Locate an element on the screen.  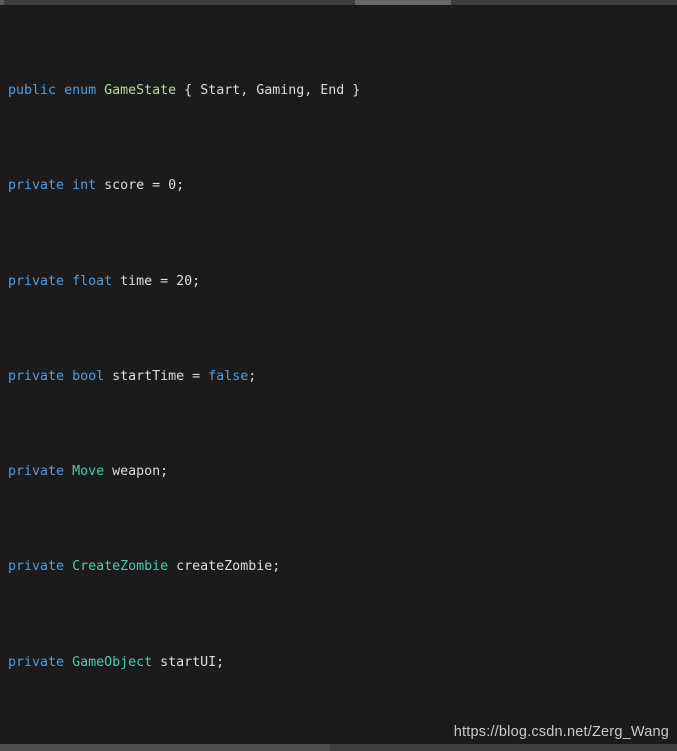
code-line: private Move weapon; is located at coordinates (338, 471).